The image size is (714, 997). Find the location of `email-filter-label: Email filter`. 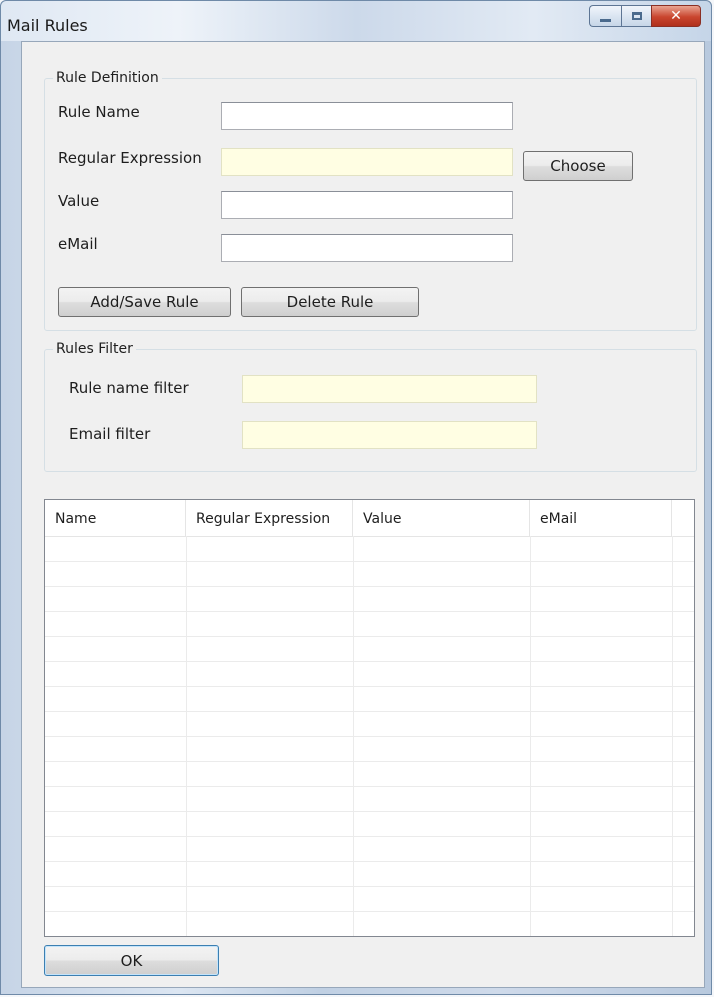

email-filter-label: Email filter is located at coordinates (110, 434).